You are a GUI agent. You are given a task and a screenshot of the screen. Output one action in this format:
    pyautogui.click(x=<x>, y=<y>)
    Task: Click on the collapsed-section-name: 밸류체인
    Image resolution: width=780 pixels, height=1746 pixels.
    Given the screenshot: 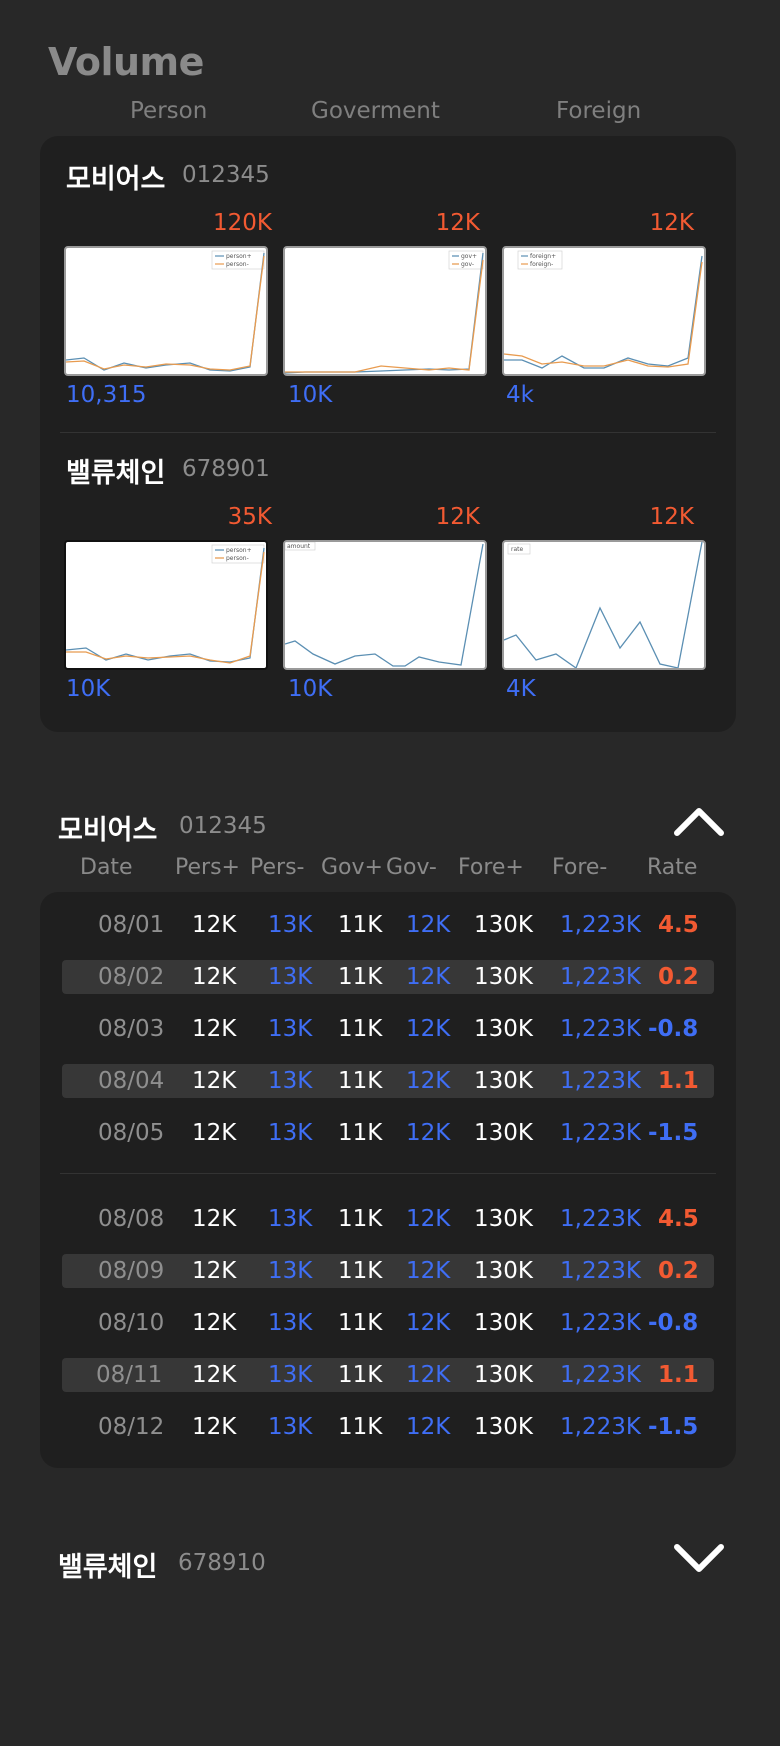 What is the action you would take?
    pyautogui.click(x=107, y=1564)
    